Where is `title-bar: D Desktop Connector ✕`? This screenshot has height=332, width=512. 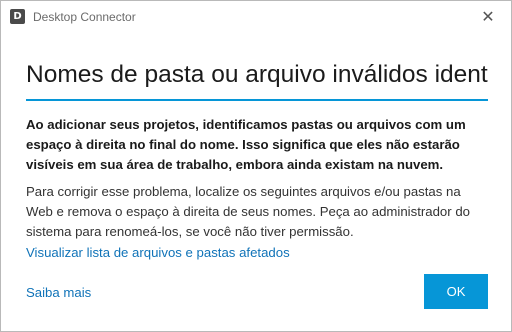 title-bar: D Desktop Connector ✕ is located at coordinates (256, 17).